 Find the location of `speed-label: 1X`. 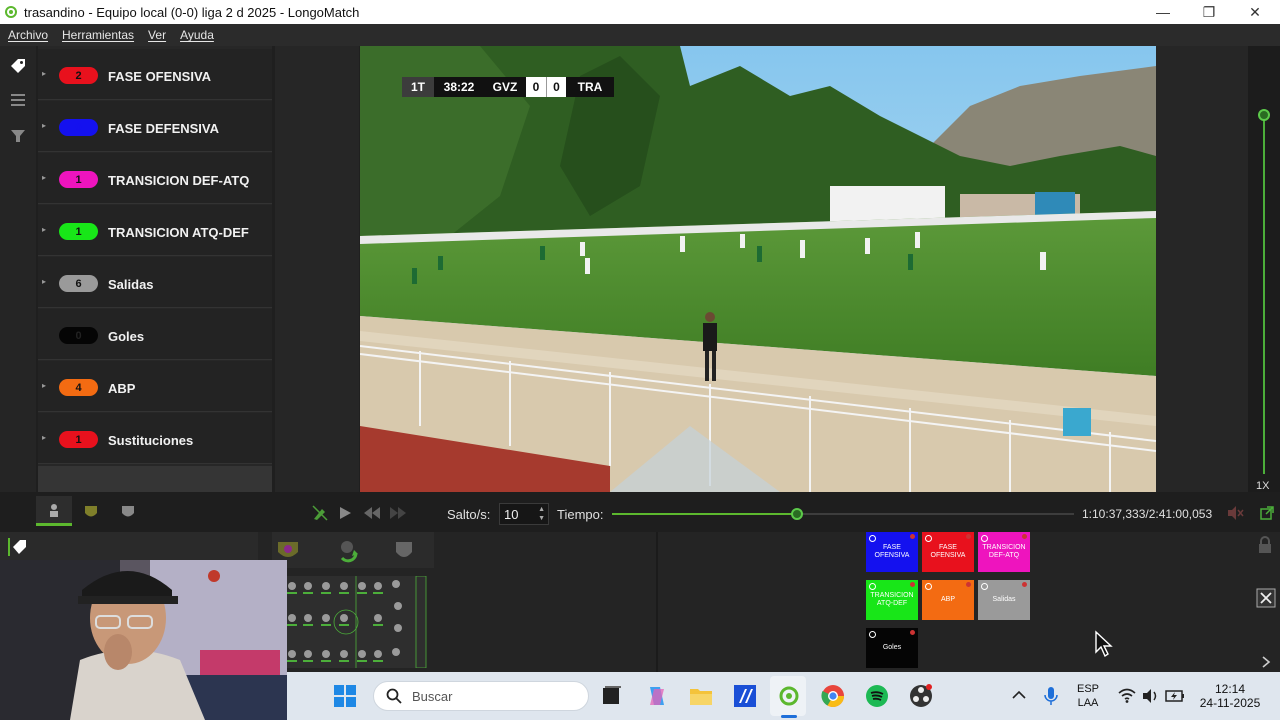

speed-label: 1X is located at coordinates (1263, 486).